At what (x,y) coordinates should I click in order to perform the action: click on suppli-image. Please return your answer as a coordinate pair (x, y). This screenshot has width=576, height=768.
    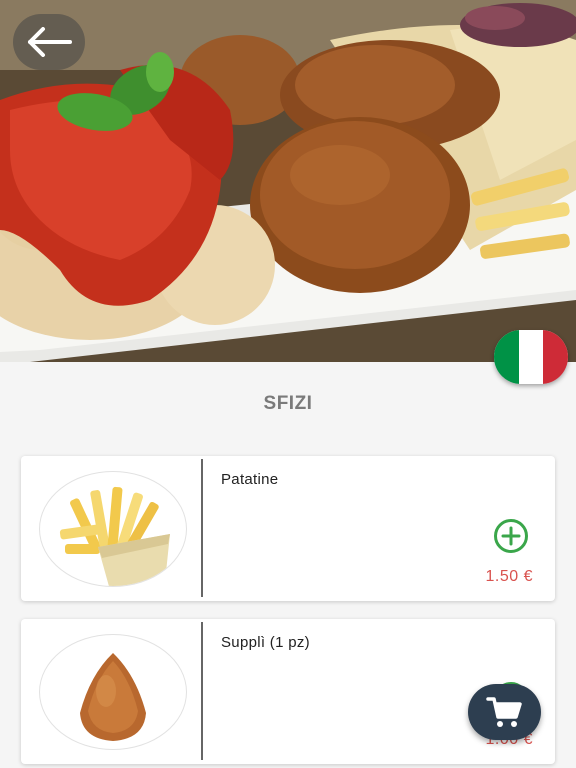
    Looking at the image, I should click on (113, 692).